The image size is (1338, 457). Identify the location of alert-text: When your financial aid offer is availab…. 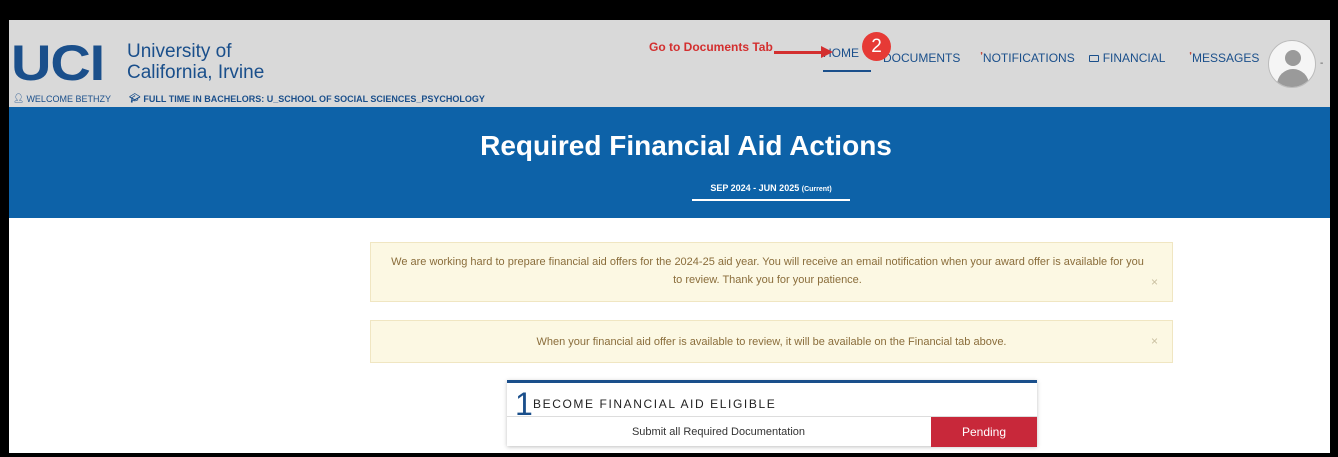
(771, 342).